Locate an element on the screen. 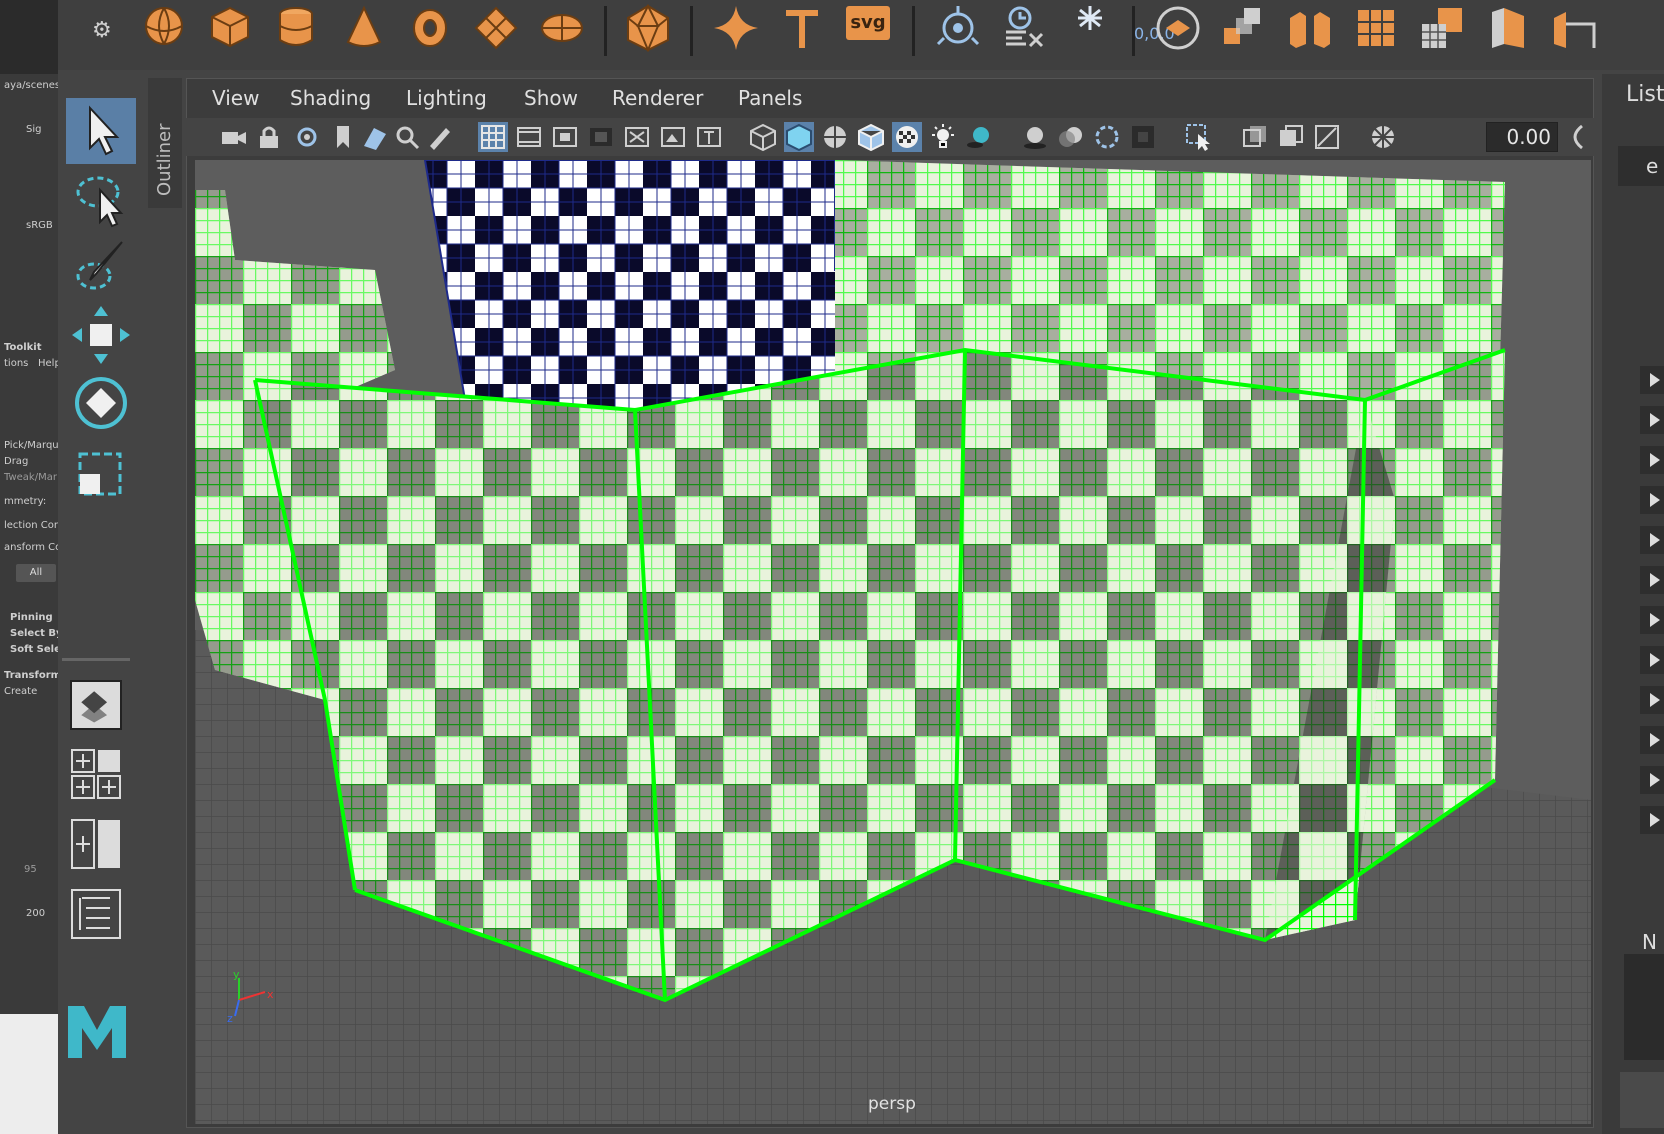 The height and width of the screenshot is (1134, 1664). menu-panels: Panels is located at coordinates (770, 98).